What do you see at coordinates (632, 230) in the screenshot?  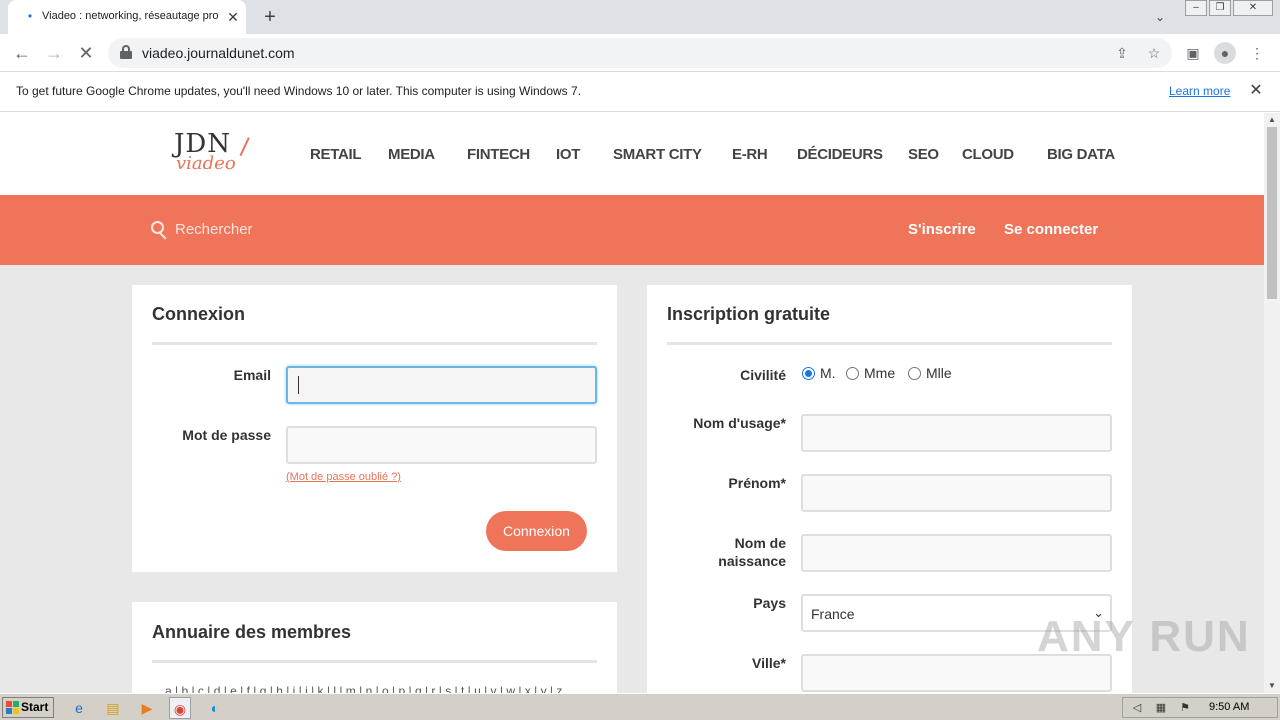 I see `search-bar: Rechercher S'inscrire Se connecter` at bounding box center [632, 230].